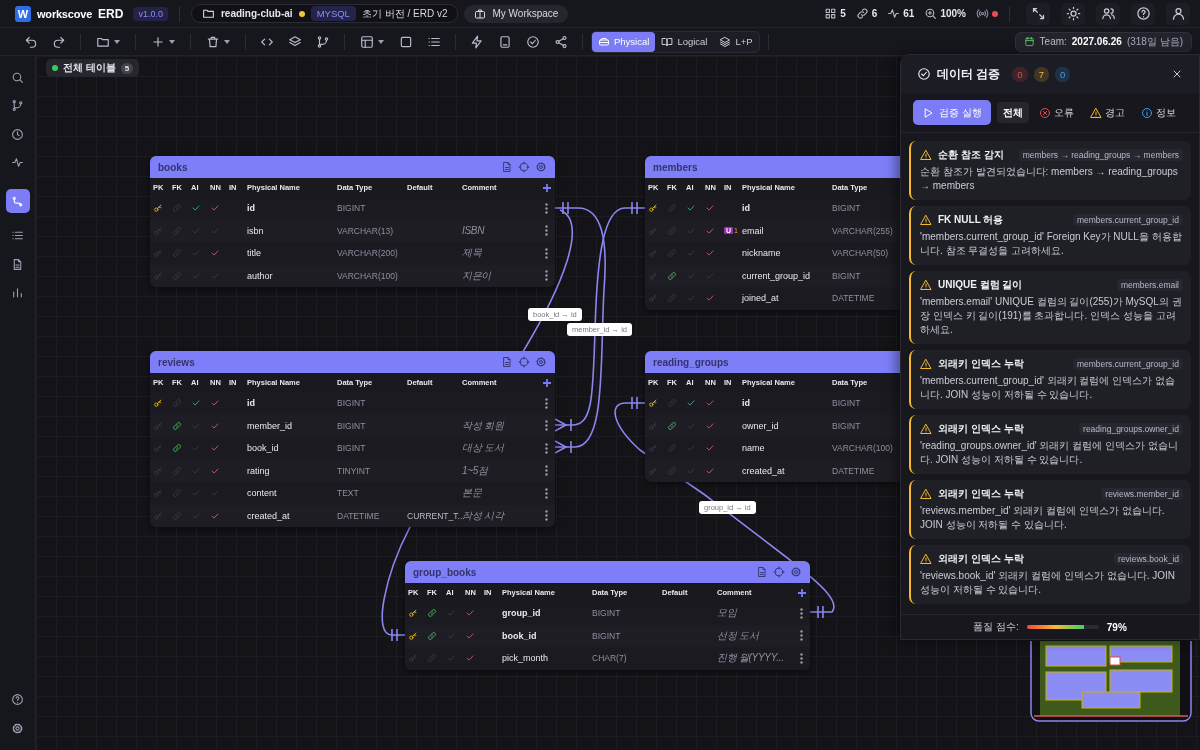 Image resolution: width=1200 pixels, height=750 pixels. What do you see at coordinates (1111, 681) in the screenshot?
I see `minimap-drawing` at bounding box center [1111, 681].